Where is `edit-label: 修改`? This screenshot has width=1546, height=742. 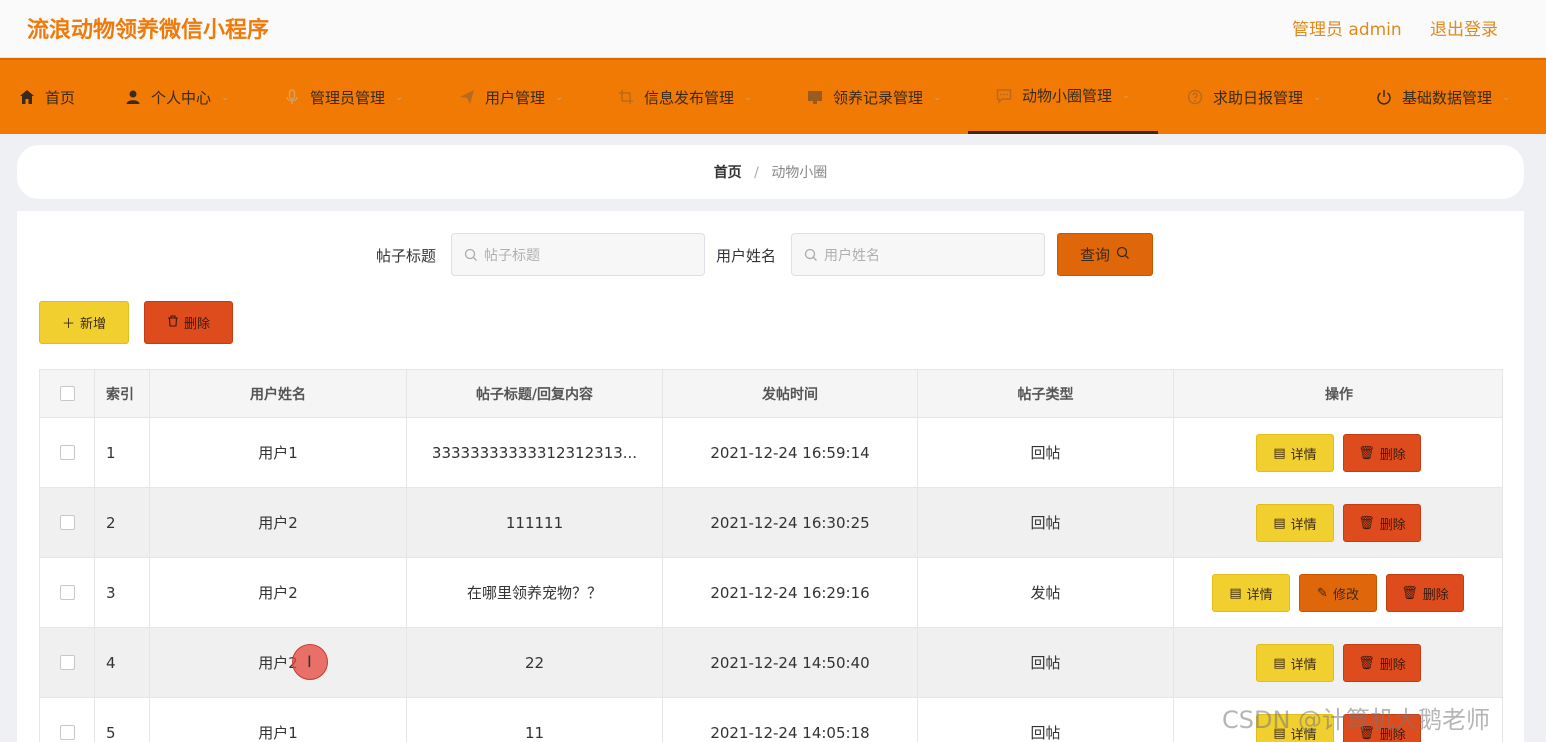
edit-label: 修改 is located at coordinates (1345, 595).